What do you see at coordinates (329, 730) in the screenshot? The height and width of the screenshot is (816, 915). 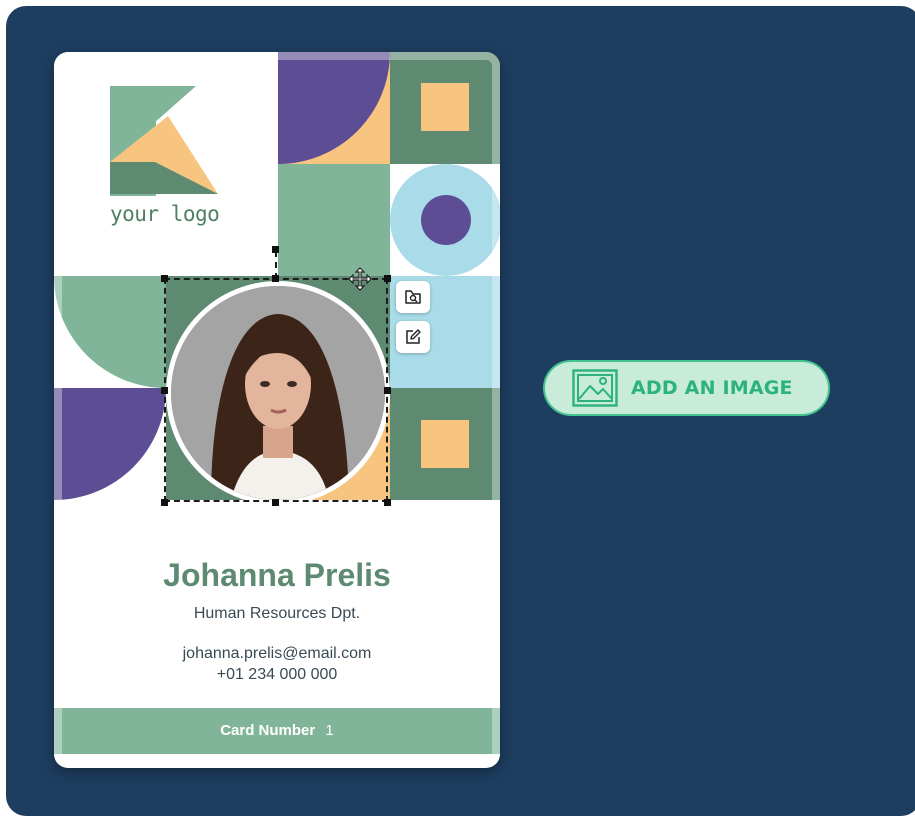 I see `card-number-value: 1` at bounding box center [329, 730].